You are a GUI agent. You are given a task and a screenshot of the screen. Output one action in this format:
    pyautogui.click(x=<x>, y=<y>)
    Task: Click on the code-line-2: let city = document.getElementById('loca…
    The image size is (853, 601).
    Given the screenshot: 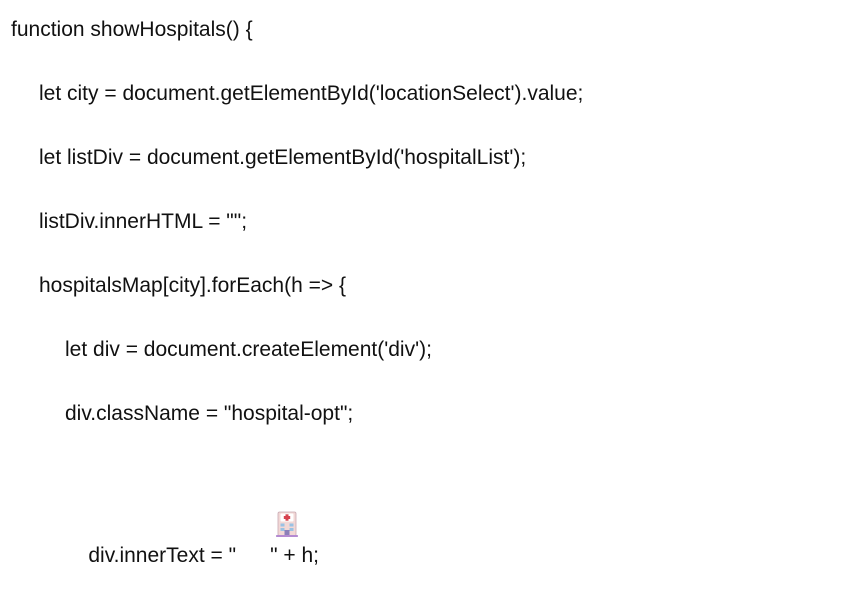 What is the action you would take?
    pyautogui.click(x=311, y=93)
    